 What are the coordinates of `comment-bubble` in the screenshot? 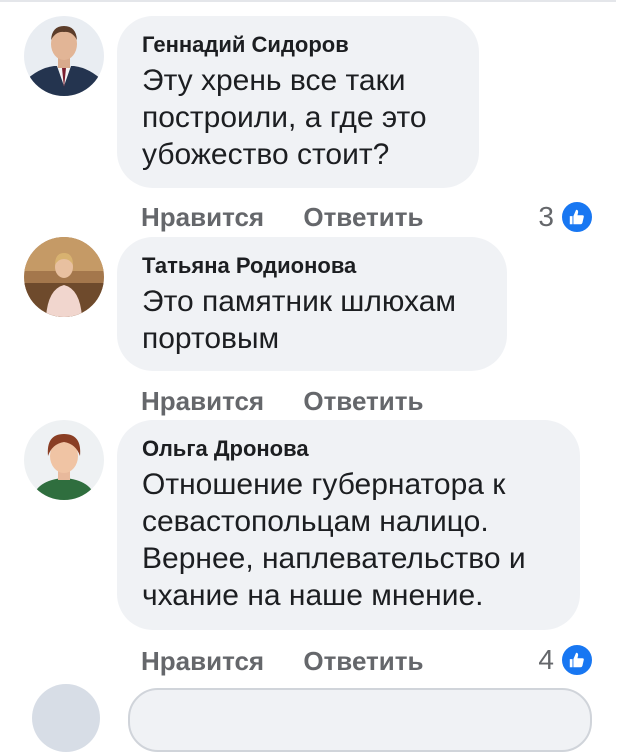 It's located at (360, 720).